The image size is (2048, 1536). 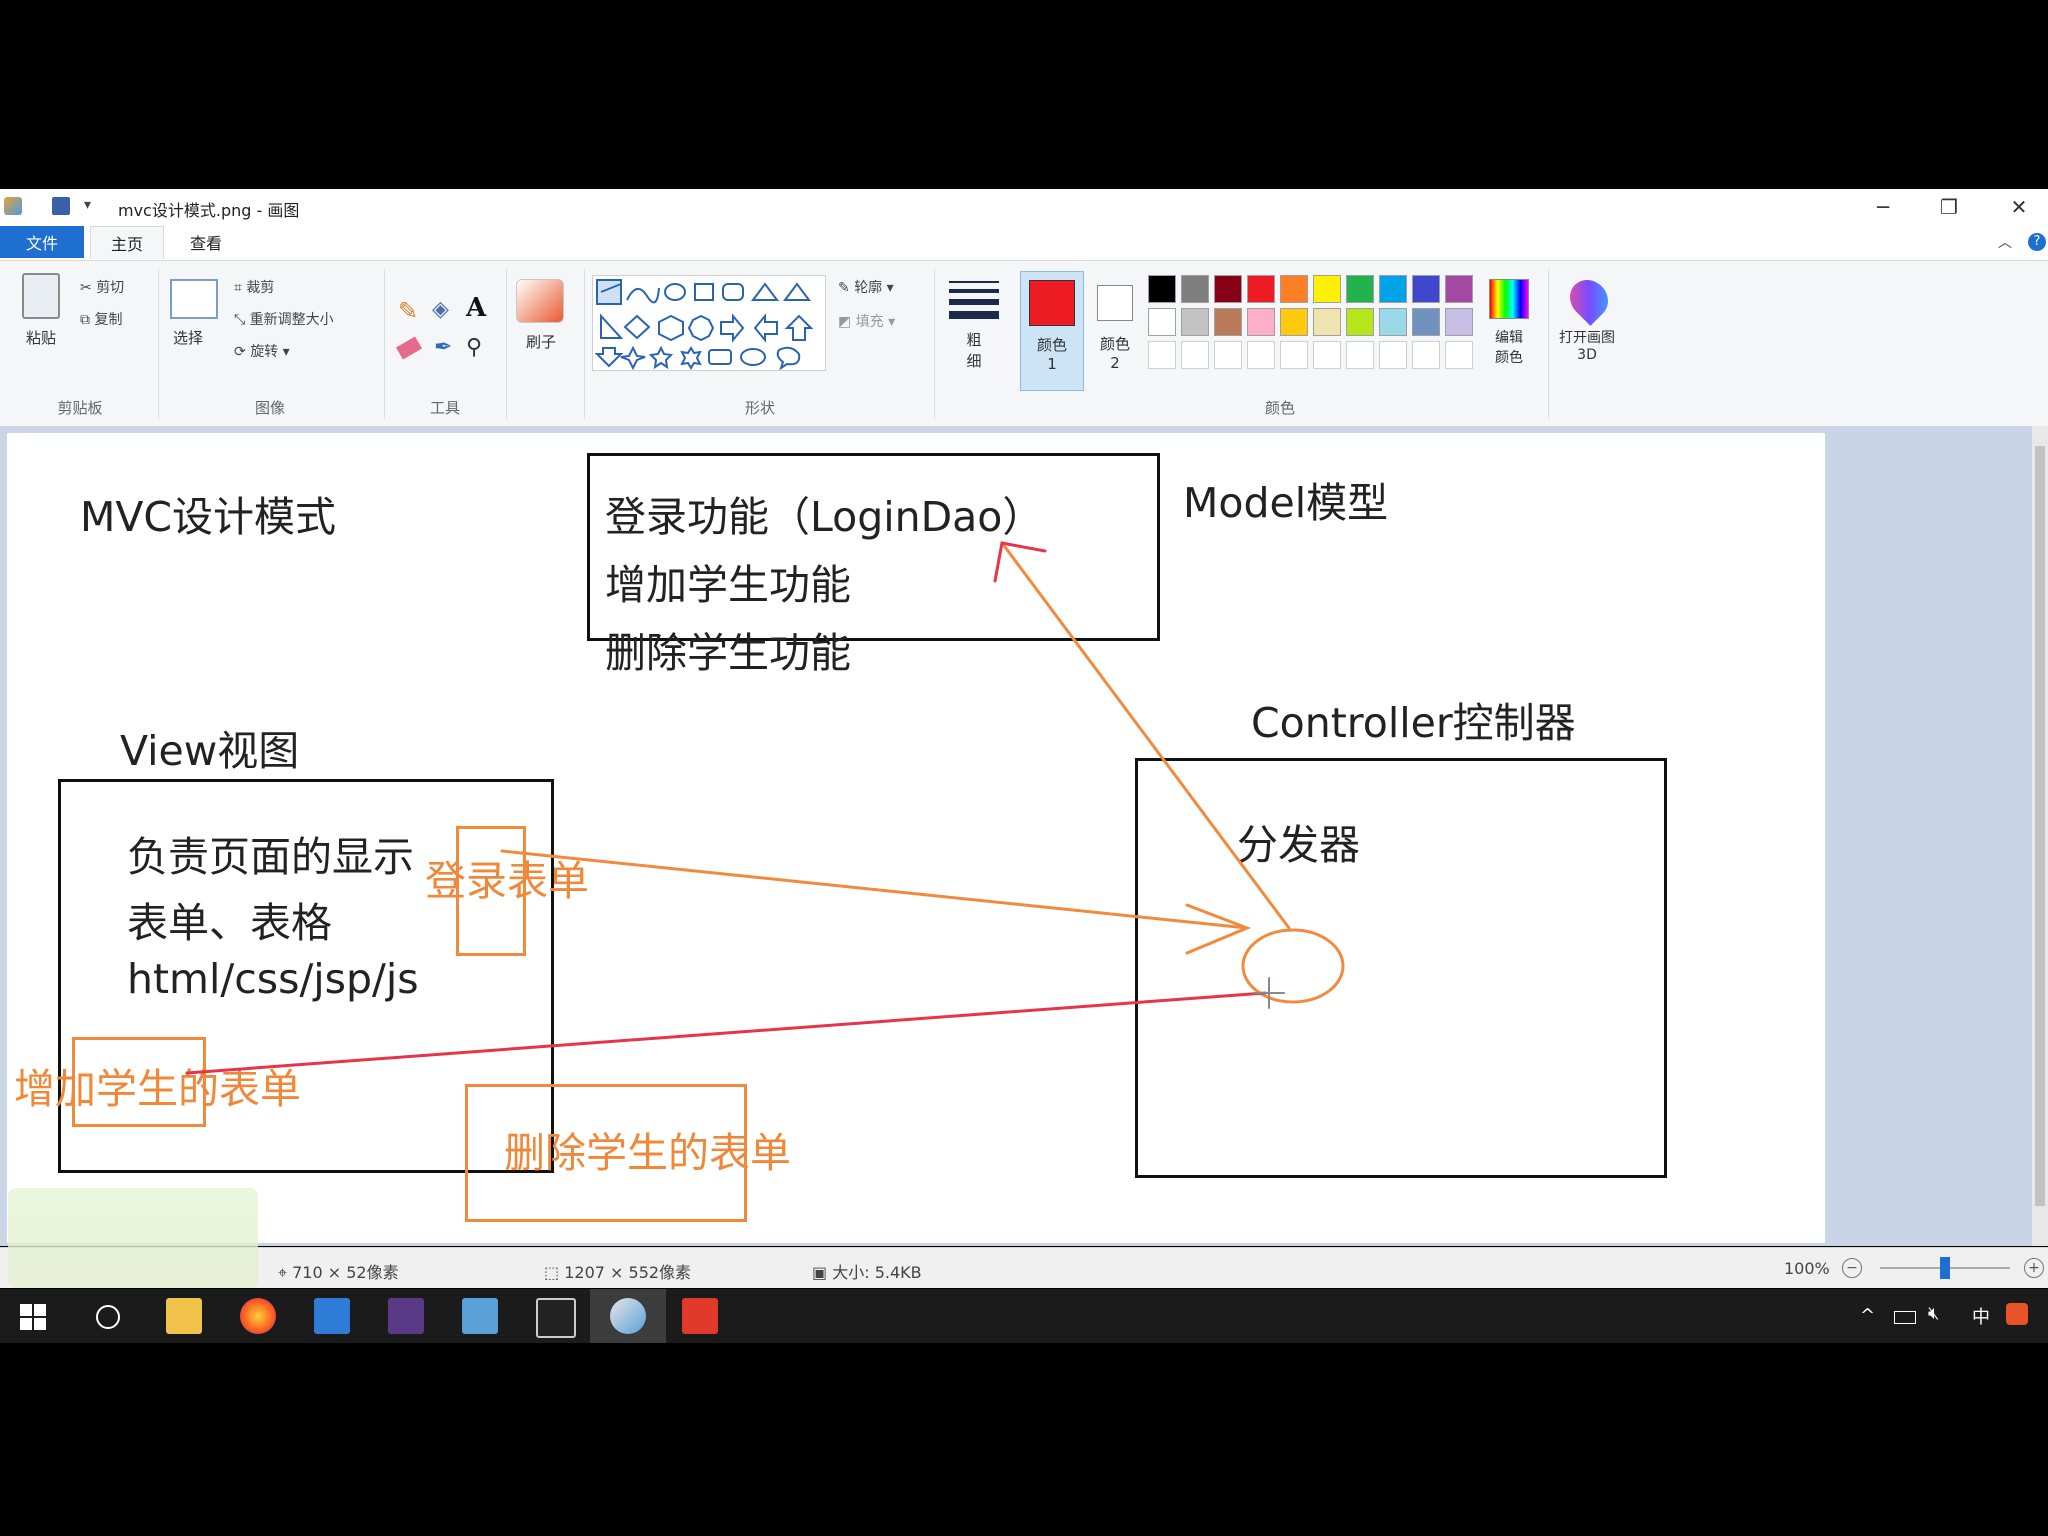 What do you see at coordinates (206, 242) in the screenshot?
I see `tab-view: 查看` at bounding box center [206, 242].